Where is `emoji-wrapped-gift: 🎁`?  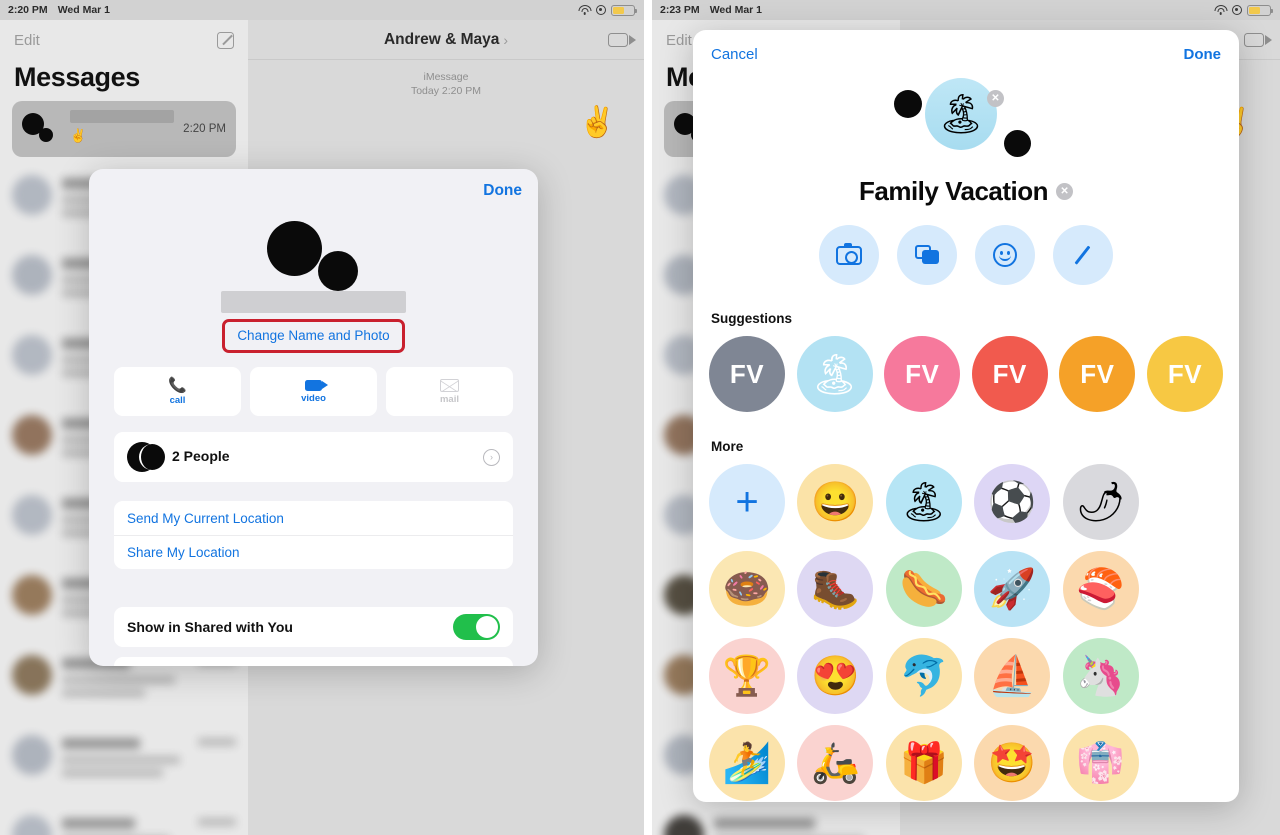
emoji-wrapped-gift: 🎁 is located at coordinates (923, 763).